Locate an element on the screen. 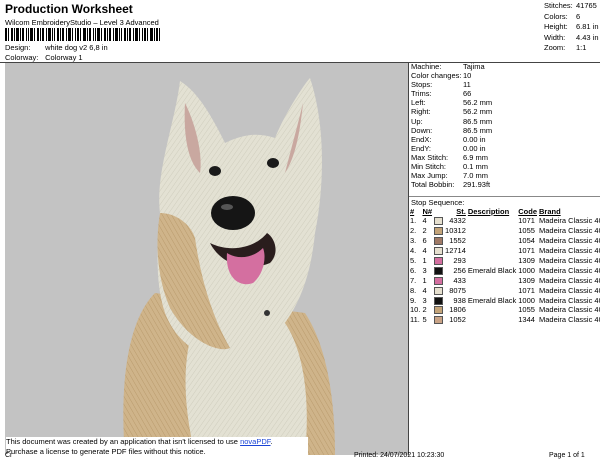 This screenshot has width=600, height=464. col-header: Brand is located at coordinates (550, 211).